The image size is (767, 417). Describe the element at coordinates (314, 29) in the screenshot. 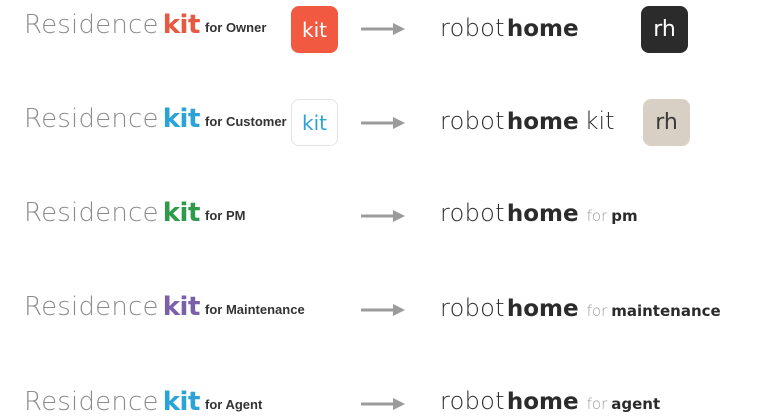

I see `kit-owner-app-icon: kit` at that location.